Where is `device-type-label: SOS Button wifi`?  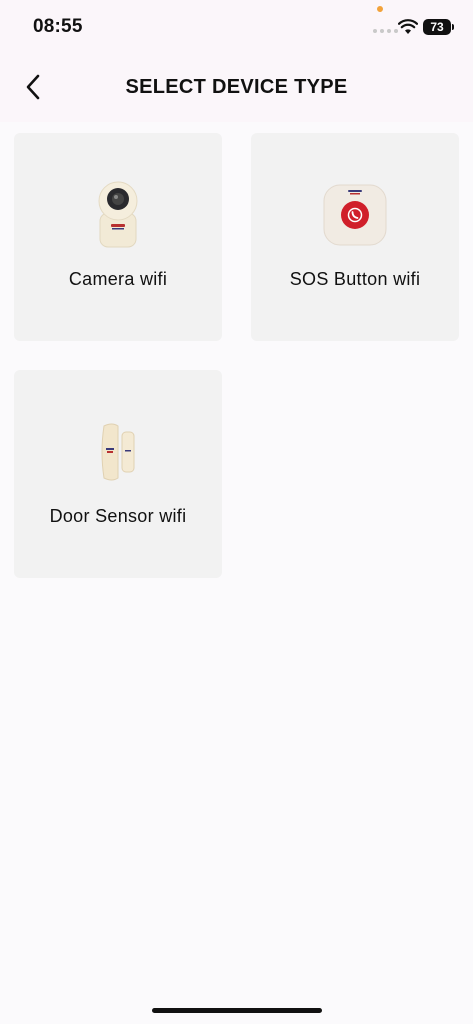 device-type-label: SOS Button wifi is located at coordinates (355, 279).